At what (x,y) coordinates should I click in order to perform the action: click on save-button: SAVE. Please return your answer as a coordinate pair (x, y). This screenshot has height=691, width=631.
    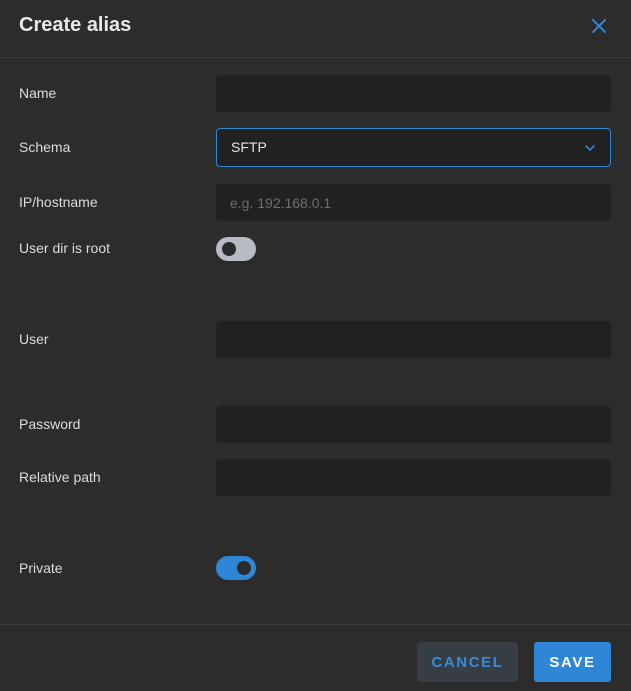
    Looking at the image, I should click on (572, 662).